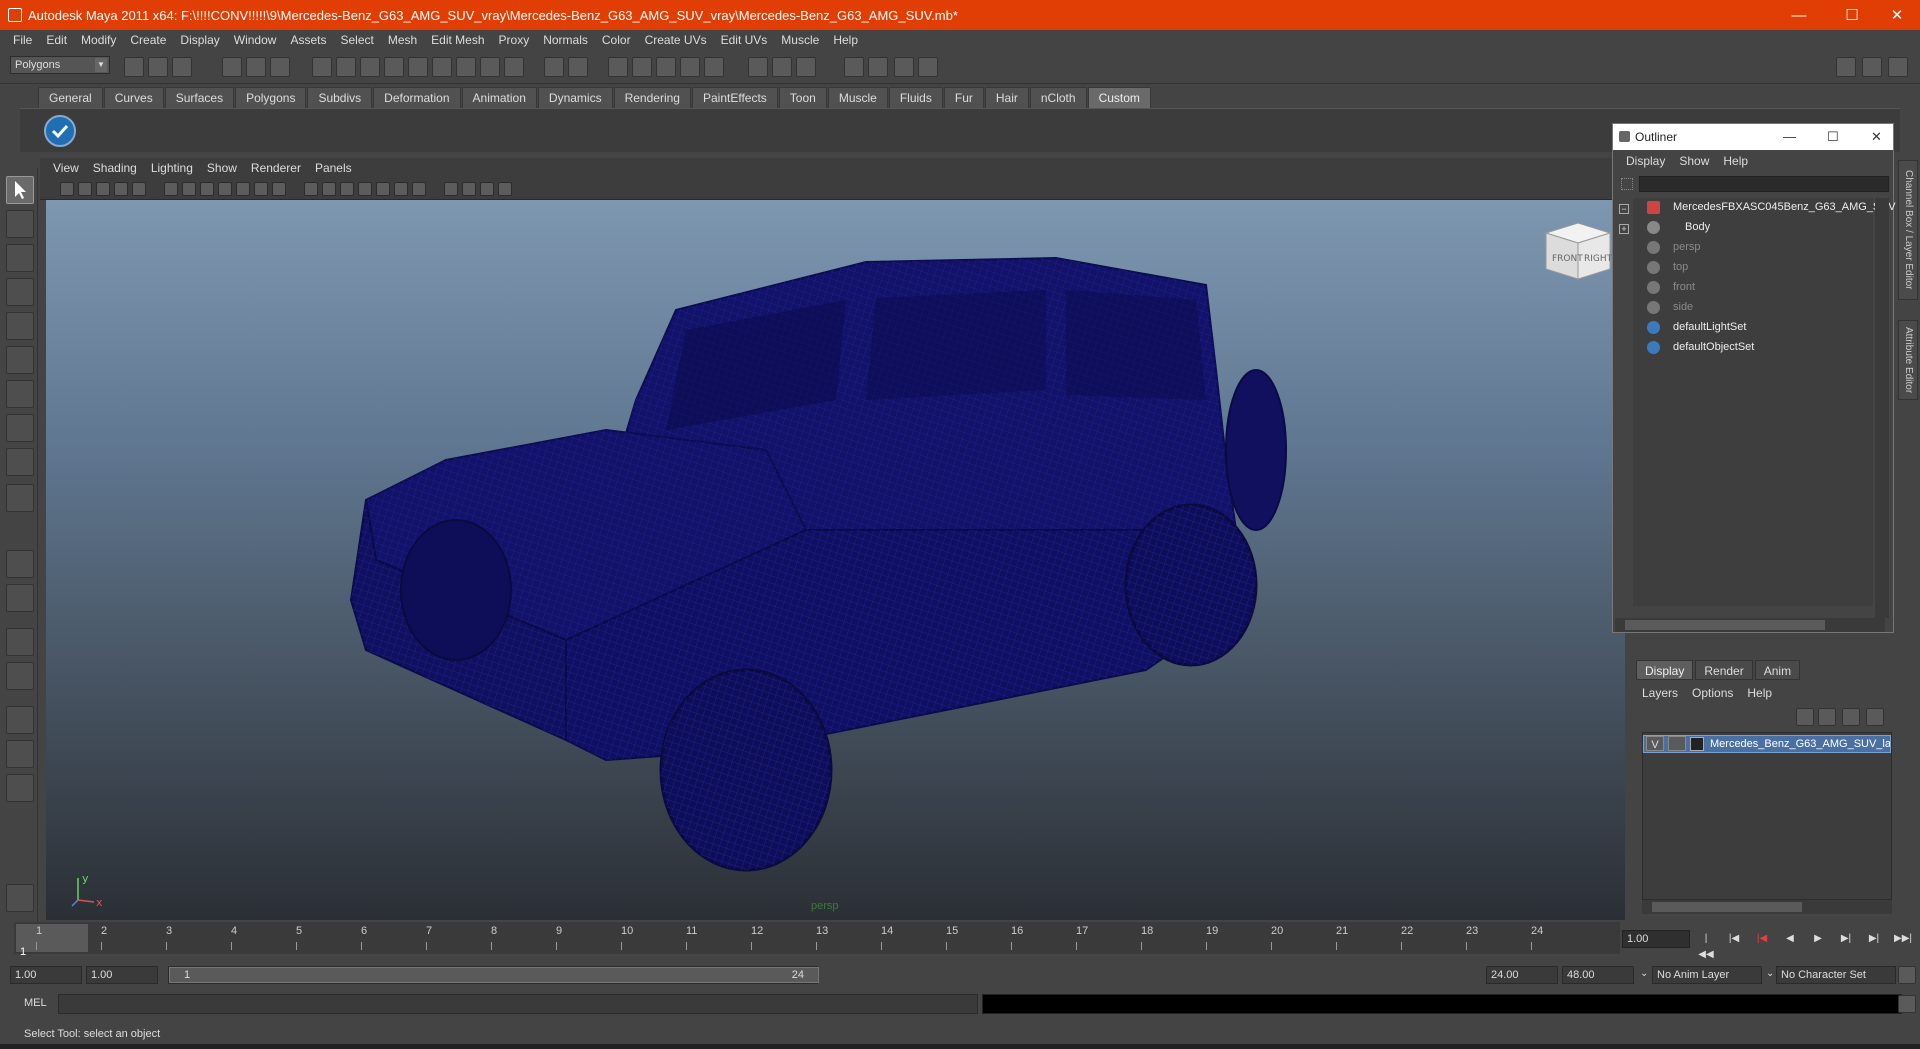 The image size is (1920, 1049). What do you see at coordinates (1770, 973) in the screenshot?
I see `character-set-chevron-down-icon: ⌄` at bounding box center [1770, 973].